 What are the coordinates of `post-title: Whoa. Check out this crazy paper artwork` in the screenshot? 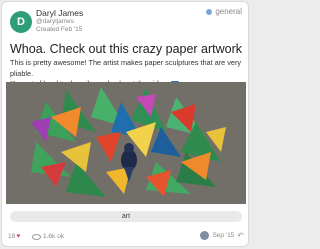 It's located at (126, 49).